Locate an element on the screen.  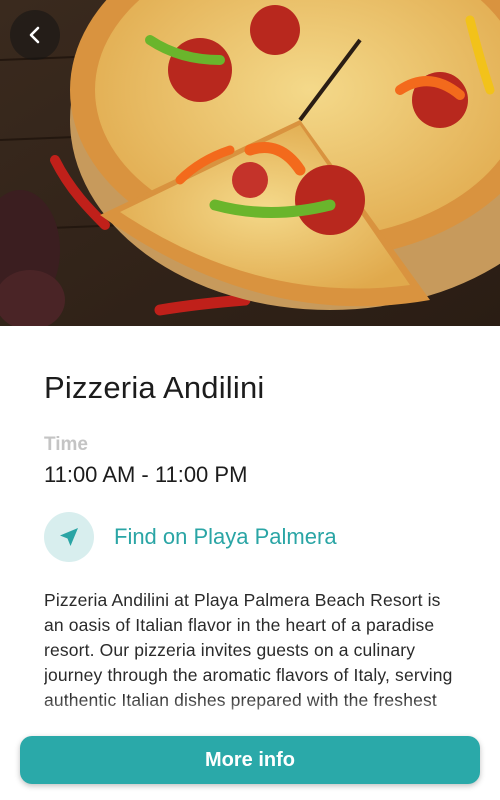
more-info-button: More info is located at coordinates (250, 760).